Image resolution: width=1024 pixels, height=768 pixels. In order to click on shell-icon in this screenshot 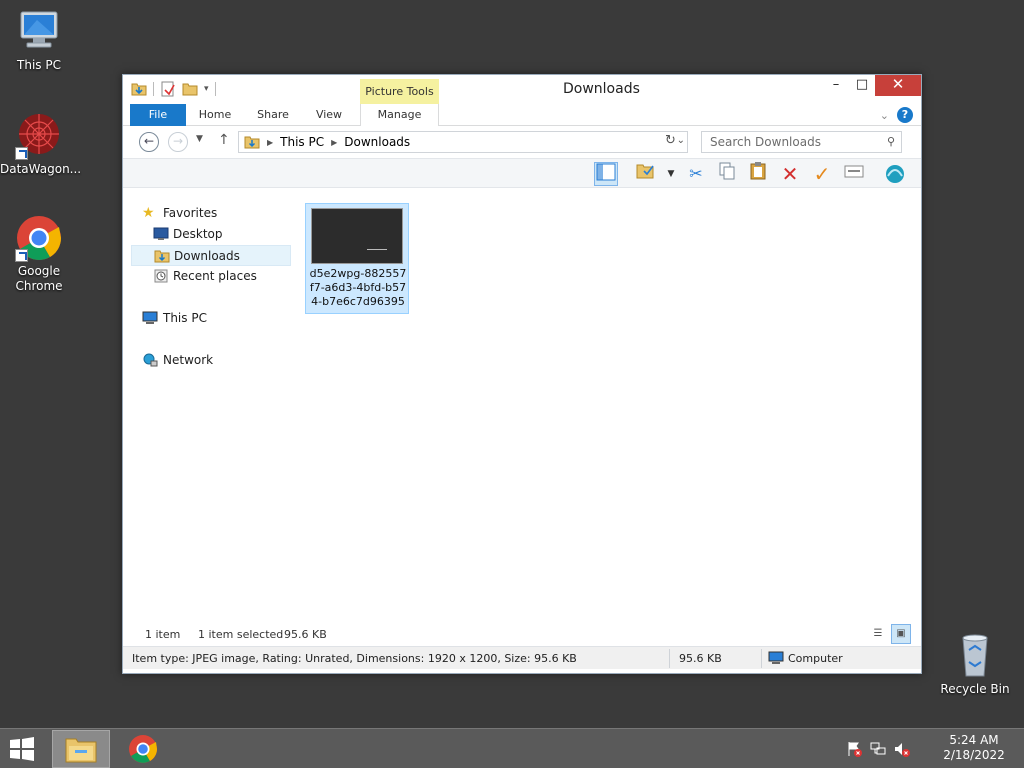, I will do `click(895, 174)`.